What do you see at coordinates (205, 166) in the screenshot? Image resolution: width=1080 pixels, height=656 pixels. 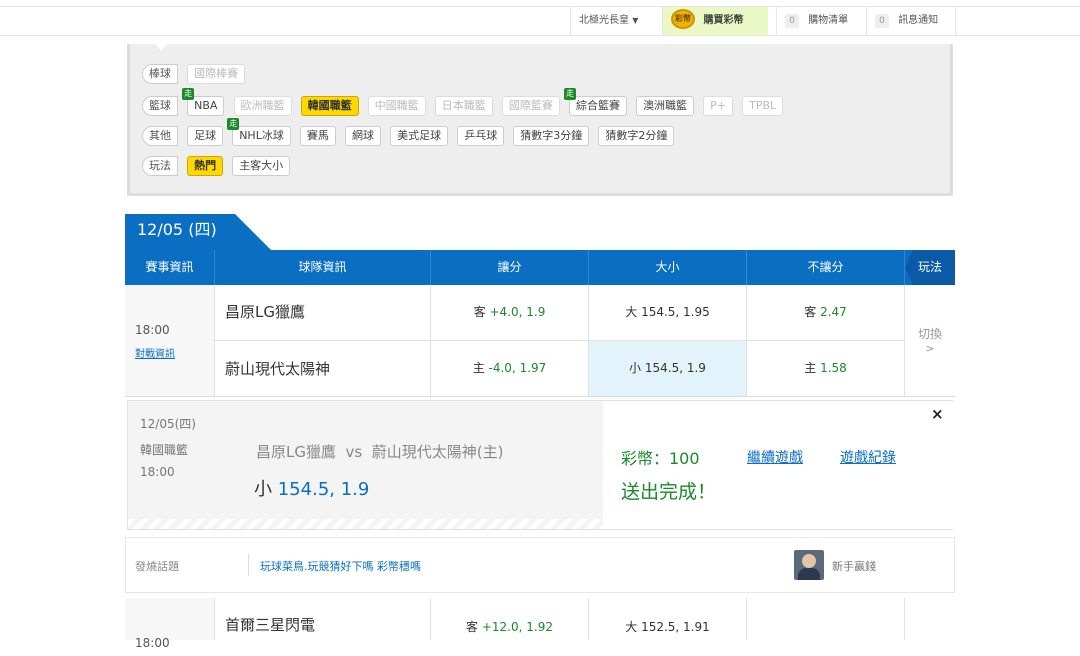 I see `chip-hot: 熱門` at bounding box center [205, 166].